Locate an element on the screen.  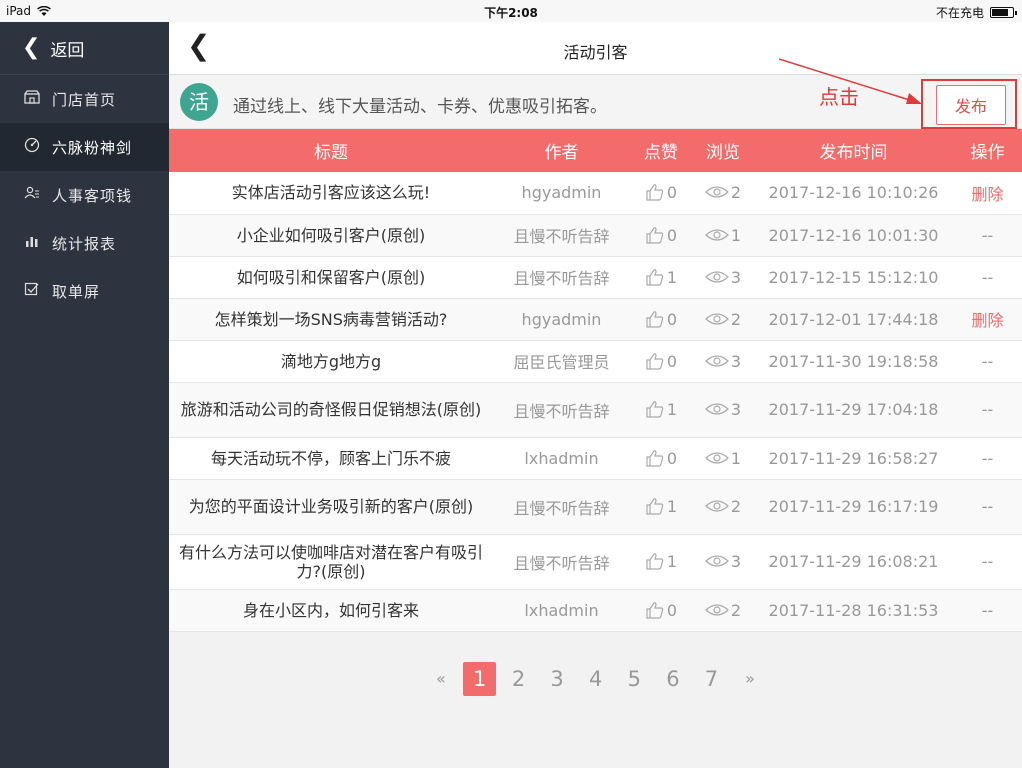
pagination-prev: « is located at coordinates (441, 679).